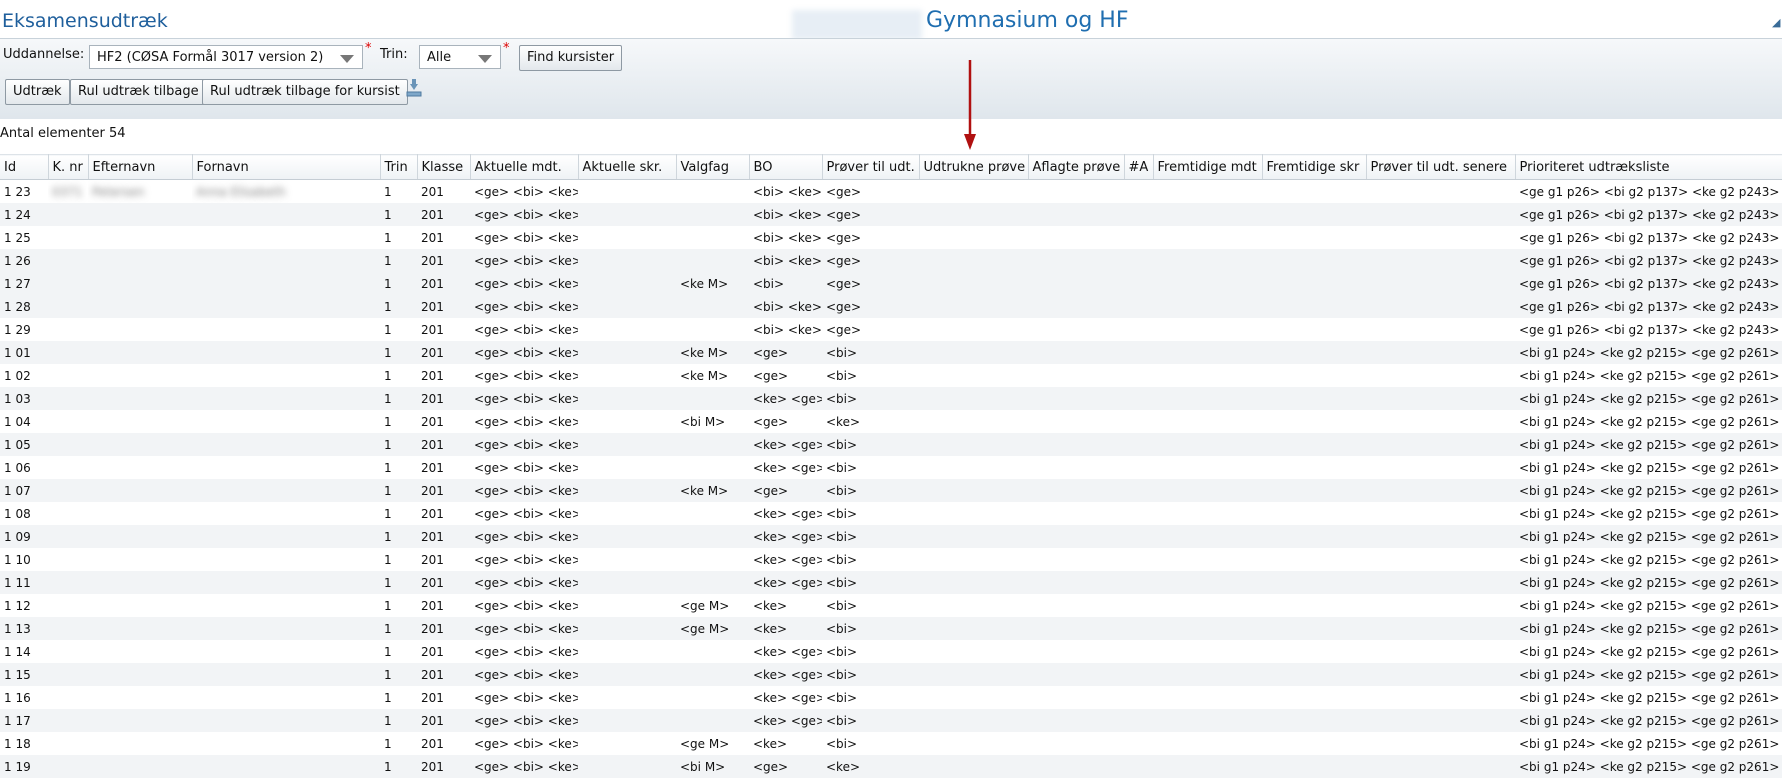  I want to click on column-header: Efternavn, so click(140, 167).